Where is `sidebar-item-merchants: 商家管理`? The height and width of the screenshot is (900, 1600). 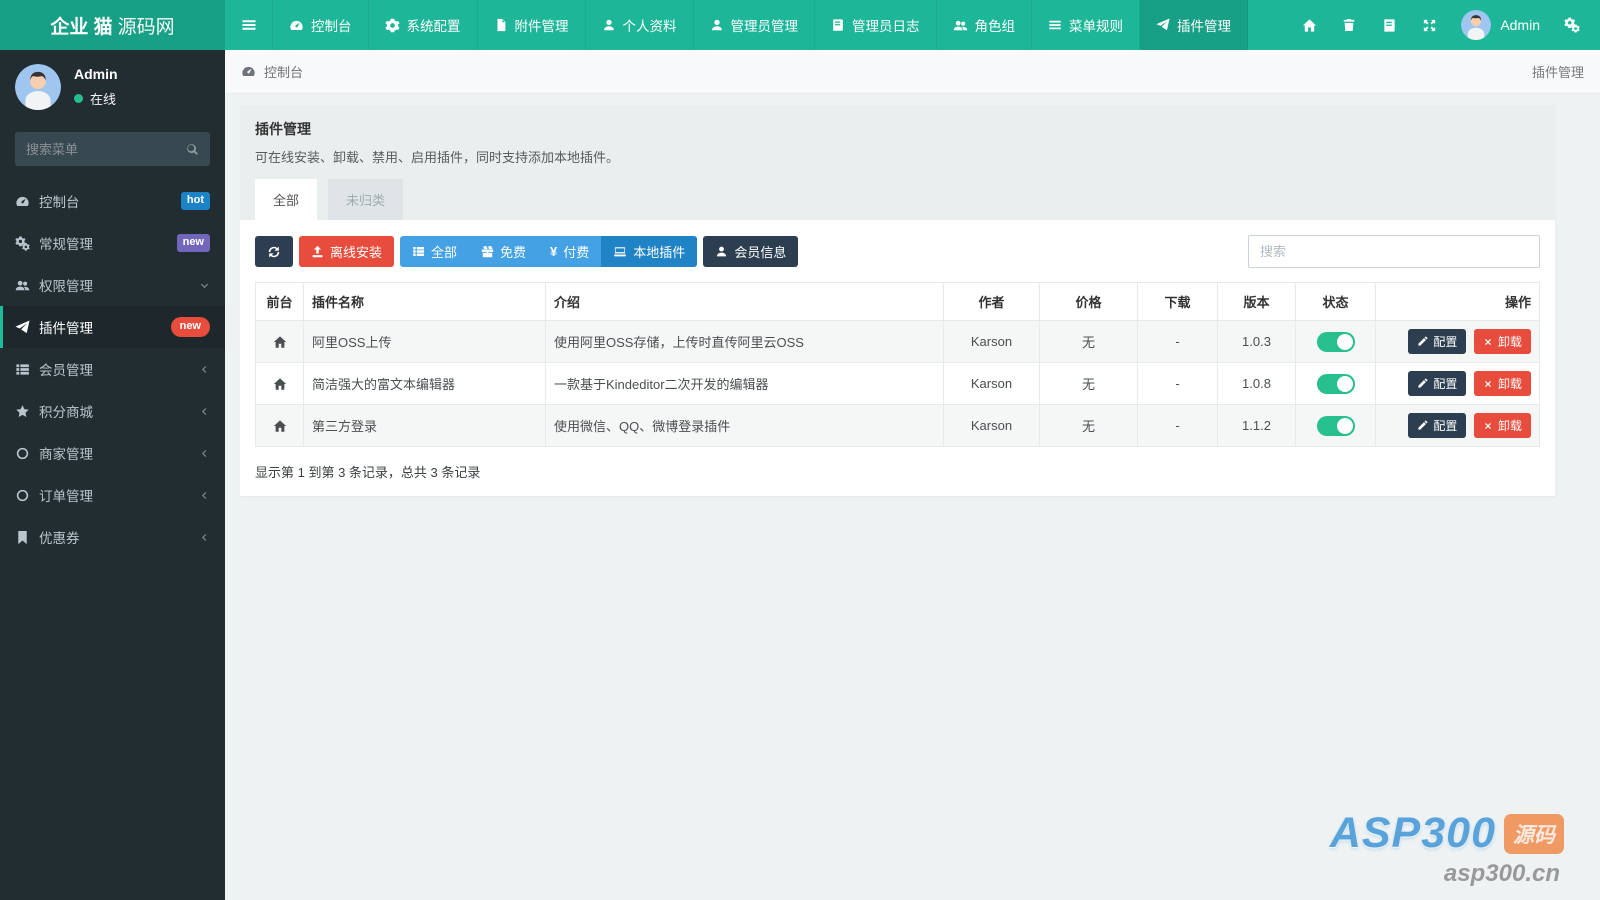
sidebar-item-merchants: 商家管理 is located at coordinates (112, 453).